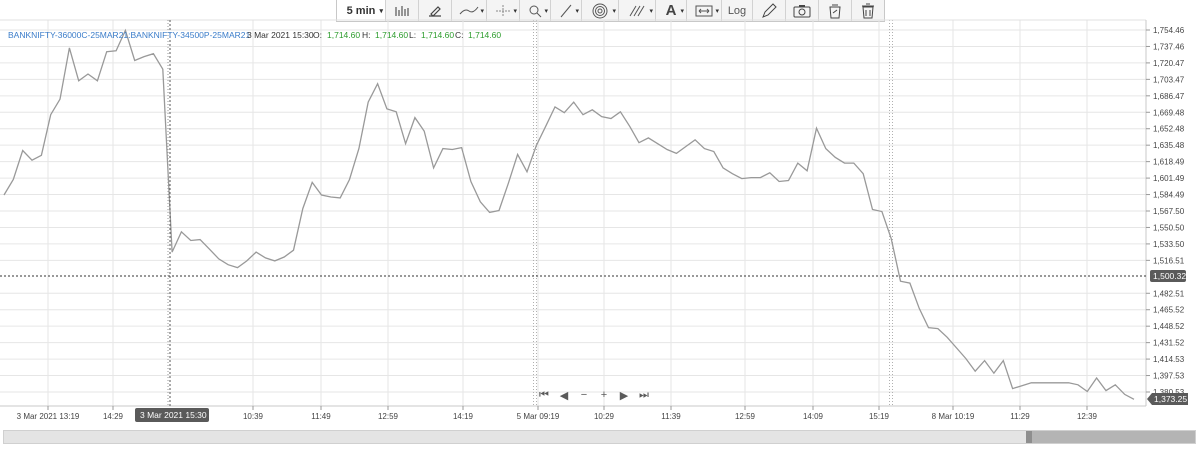  I want to click on y-tick-label: 1,482.51, so click(1169, 293).